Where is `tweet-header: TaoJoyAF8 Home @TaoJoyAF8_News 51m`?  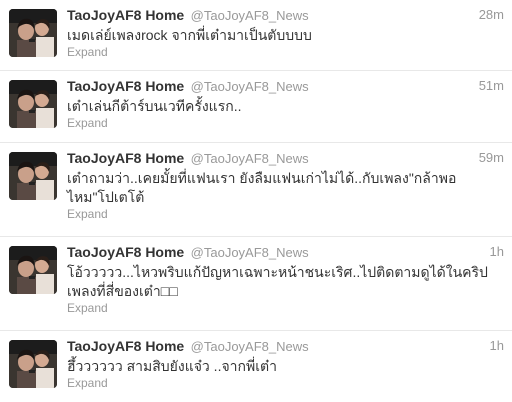
tweet-header: TaoJoyAF8 Home @TaoJoyAF8_News 51m is located at coordinates (285, 87).